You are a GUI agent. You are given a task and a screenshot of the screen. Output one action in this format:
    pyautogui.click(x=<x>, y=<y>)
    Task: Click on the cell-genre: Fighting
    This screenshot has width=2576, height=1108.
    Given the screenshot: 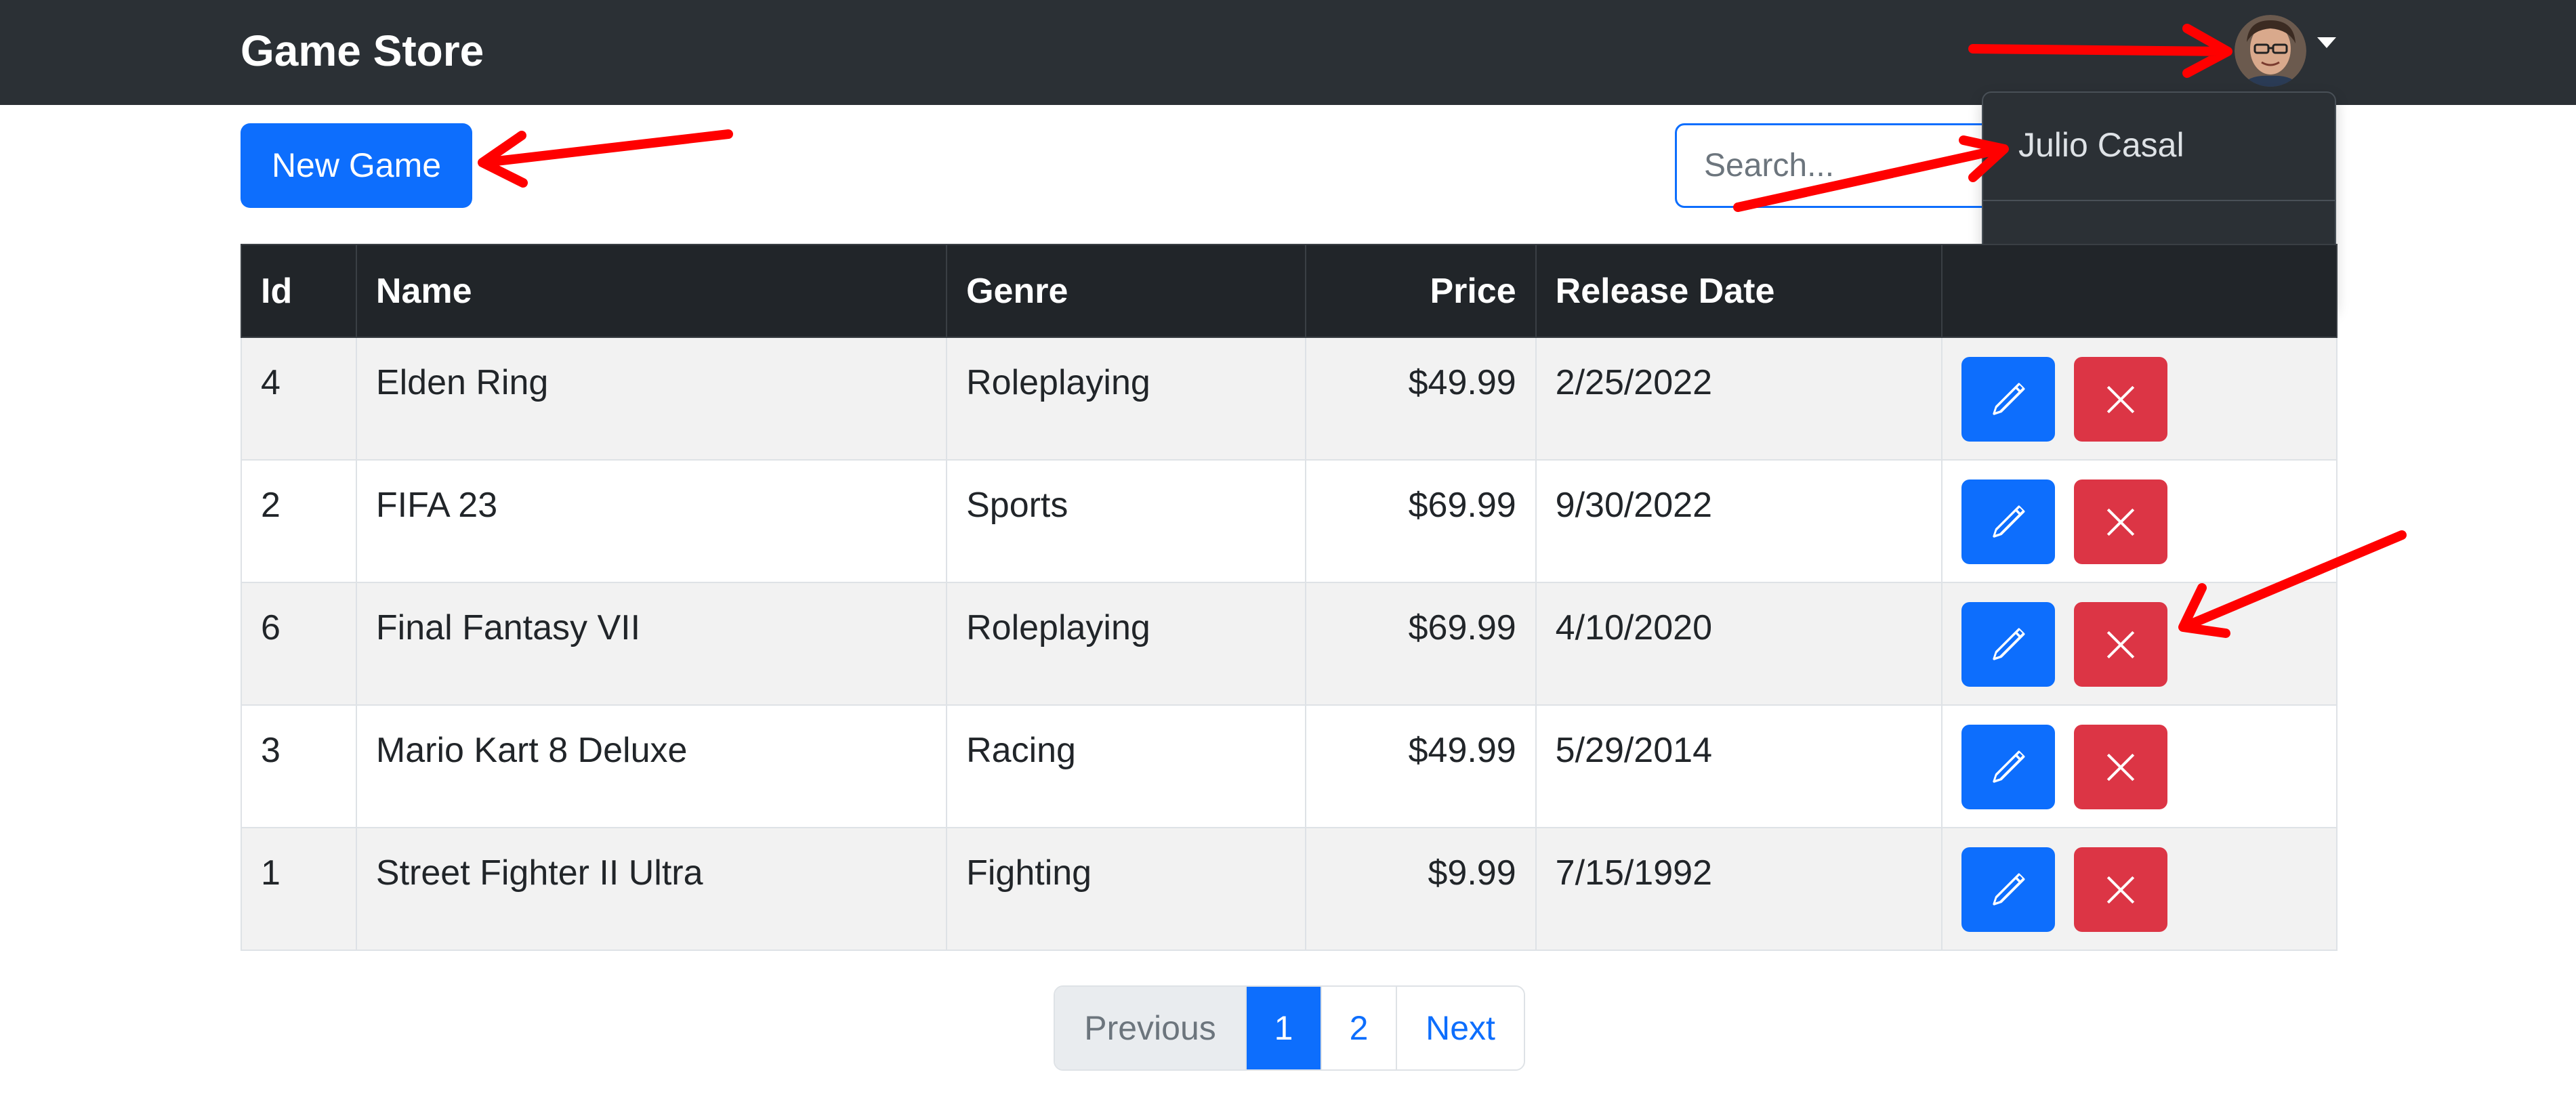 What is the action you would take?
    pyautogui.click(x=1126, y=889)
    